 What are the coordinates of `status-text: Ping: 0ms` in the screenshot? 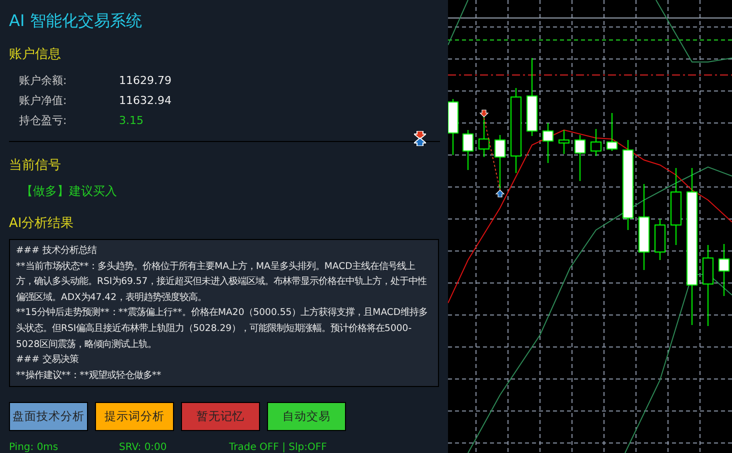 It's located at (34, 447).